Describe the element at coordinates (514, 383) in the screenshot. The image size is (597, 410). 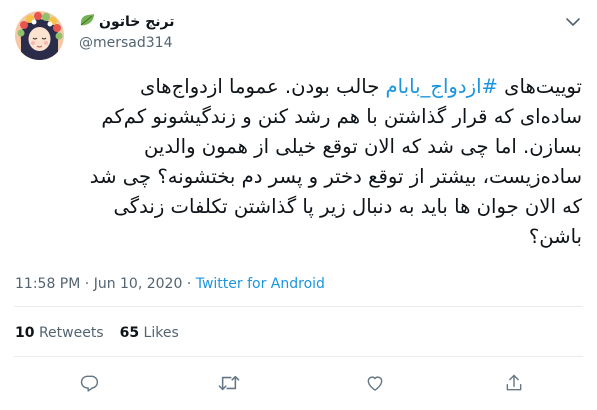
I see `share-icon` at that location.